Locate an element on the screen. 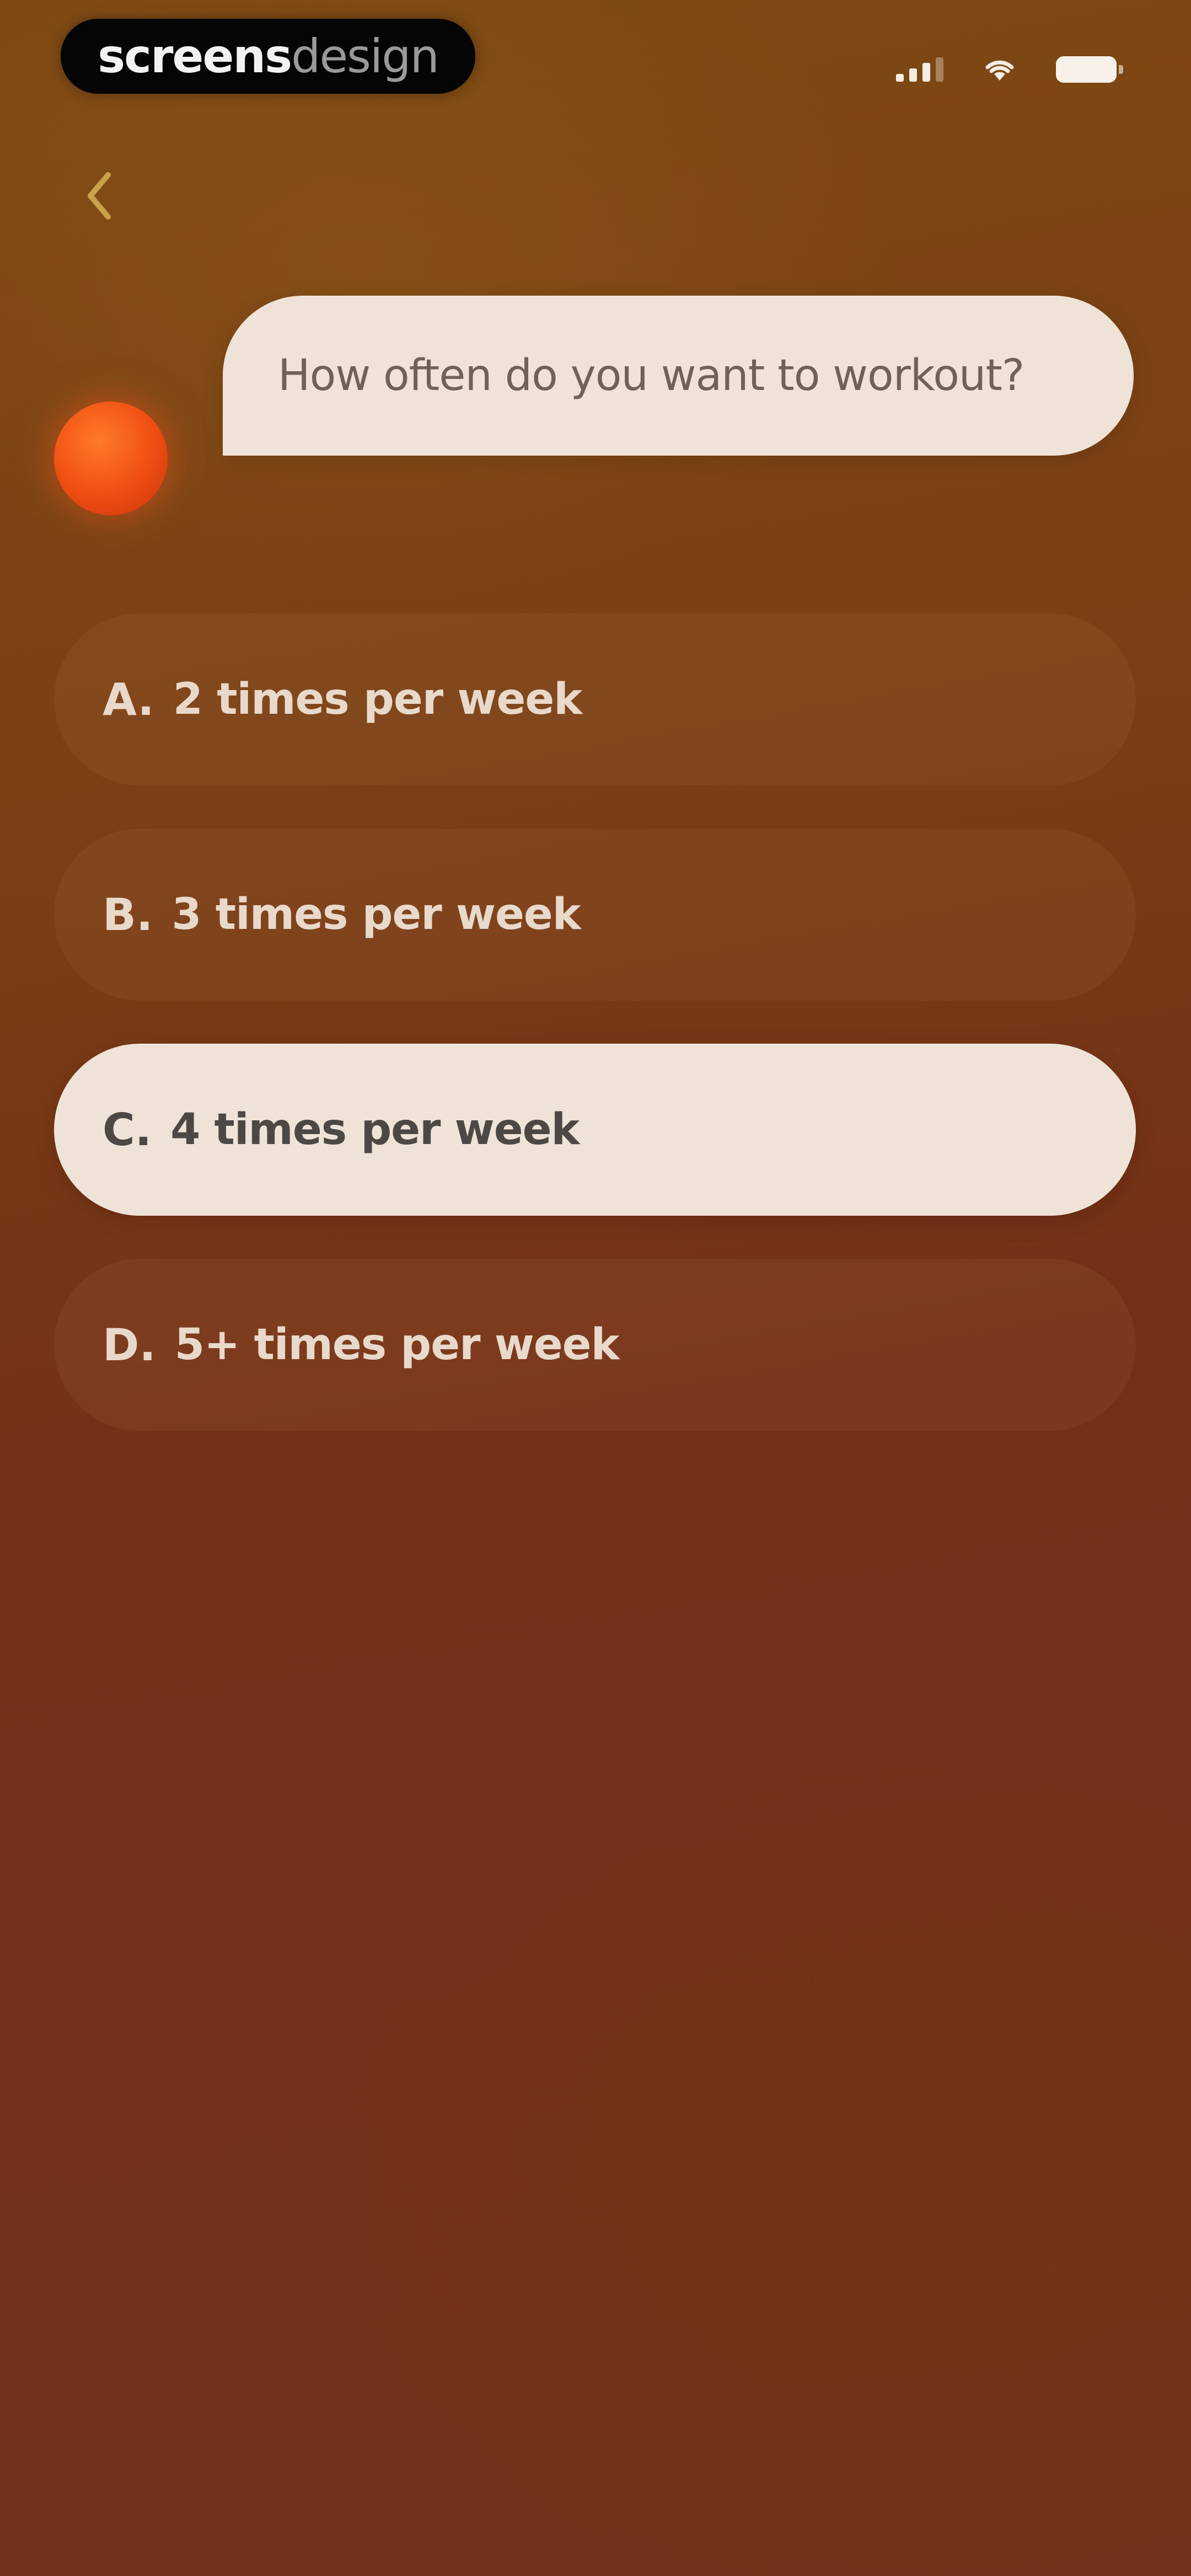 The height and width of the screenshot is (2576, 1191). option-label: 4 times per week is located at coordinates (375, 1130).